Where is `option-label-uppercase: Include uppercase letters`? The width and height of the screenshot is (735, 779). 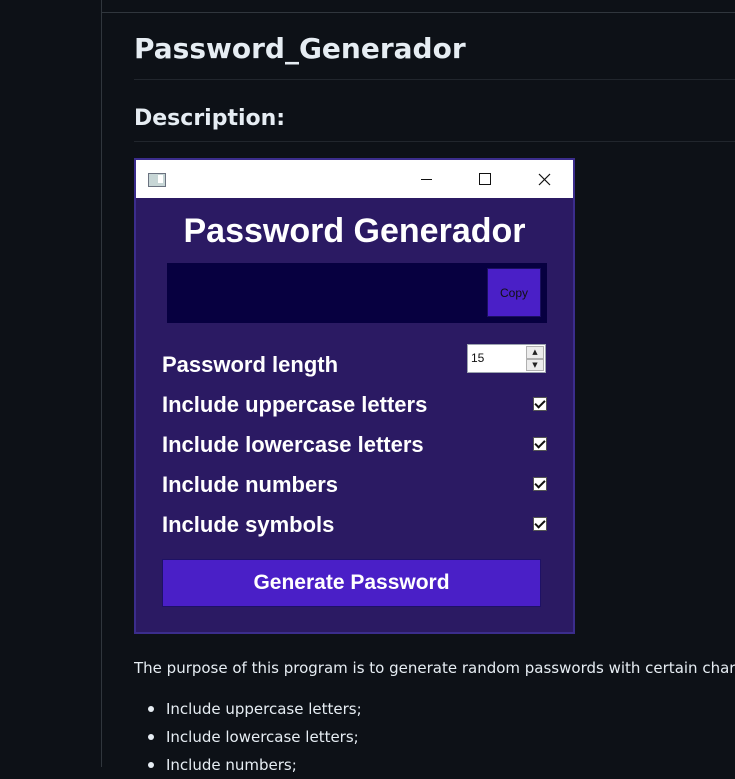
option-label-uppercase: Include uppercase letters is located at coordinates (295, 404).